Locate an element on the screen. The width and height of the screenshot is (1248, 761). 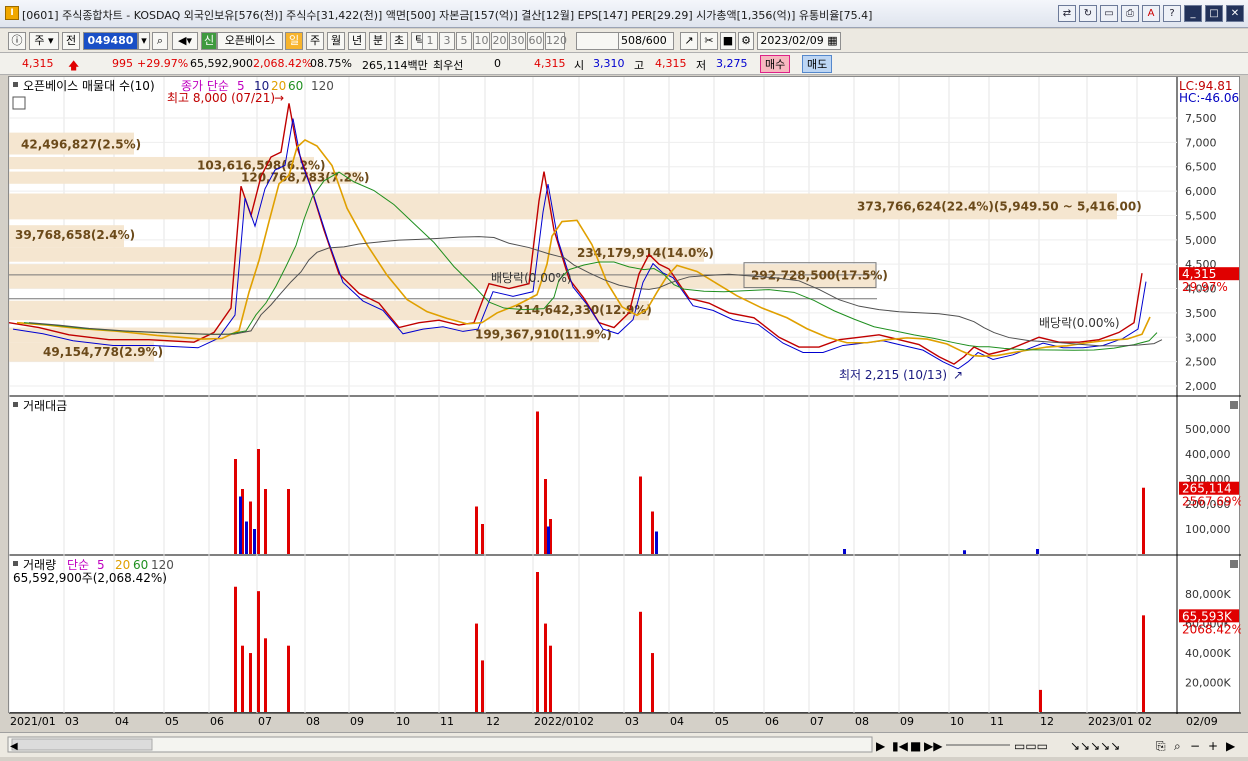
speaker-icon: ◀▾ is located at coordinates (185, 41).